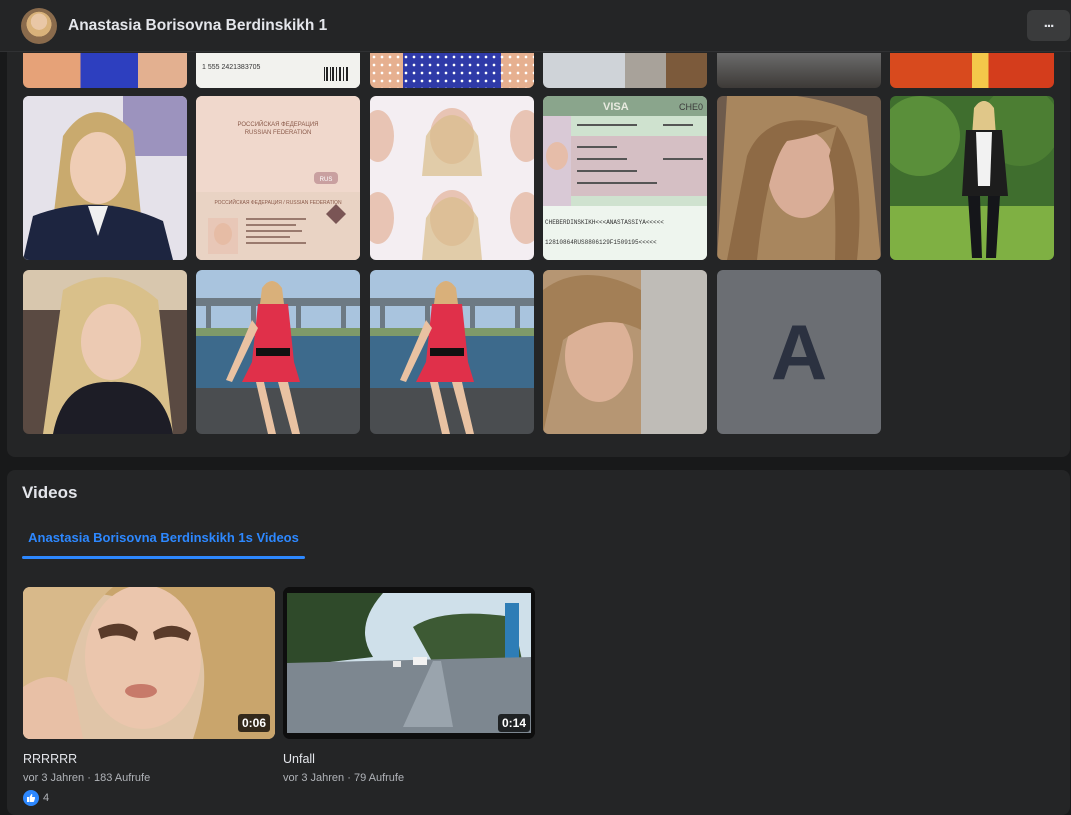 The image size is (1071, 815). What do you see at coordinates (231, 67) in the screenshot?
I see `document-number: 1 555 2421383705` at bounding box center [231, 67].